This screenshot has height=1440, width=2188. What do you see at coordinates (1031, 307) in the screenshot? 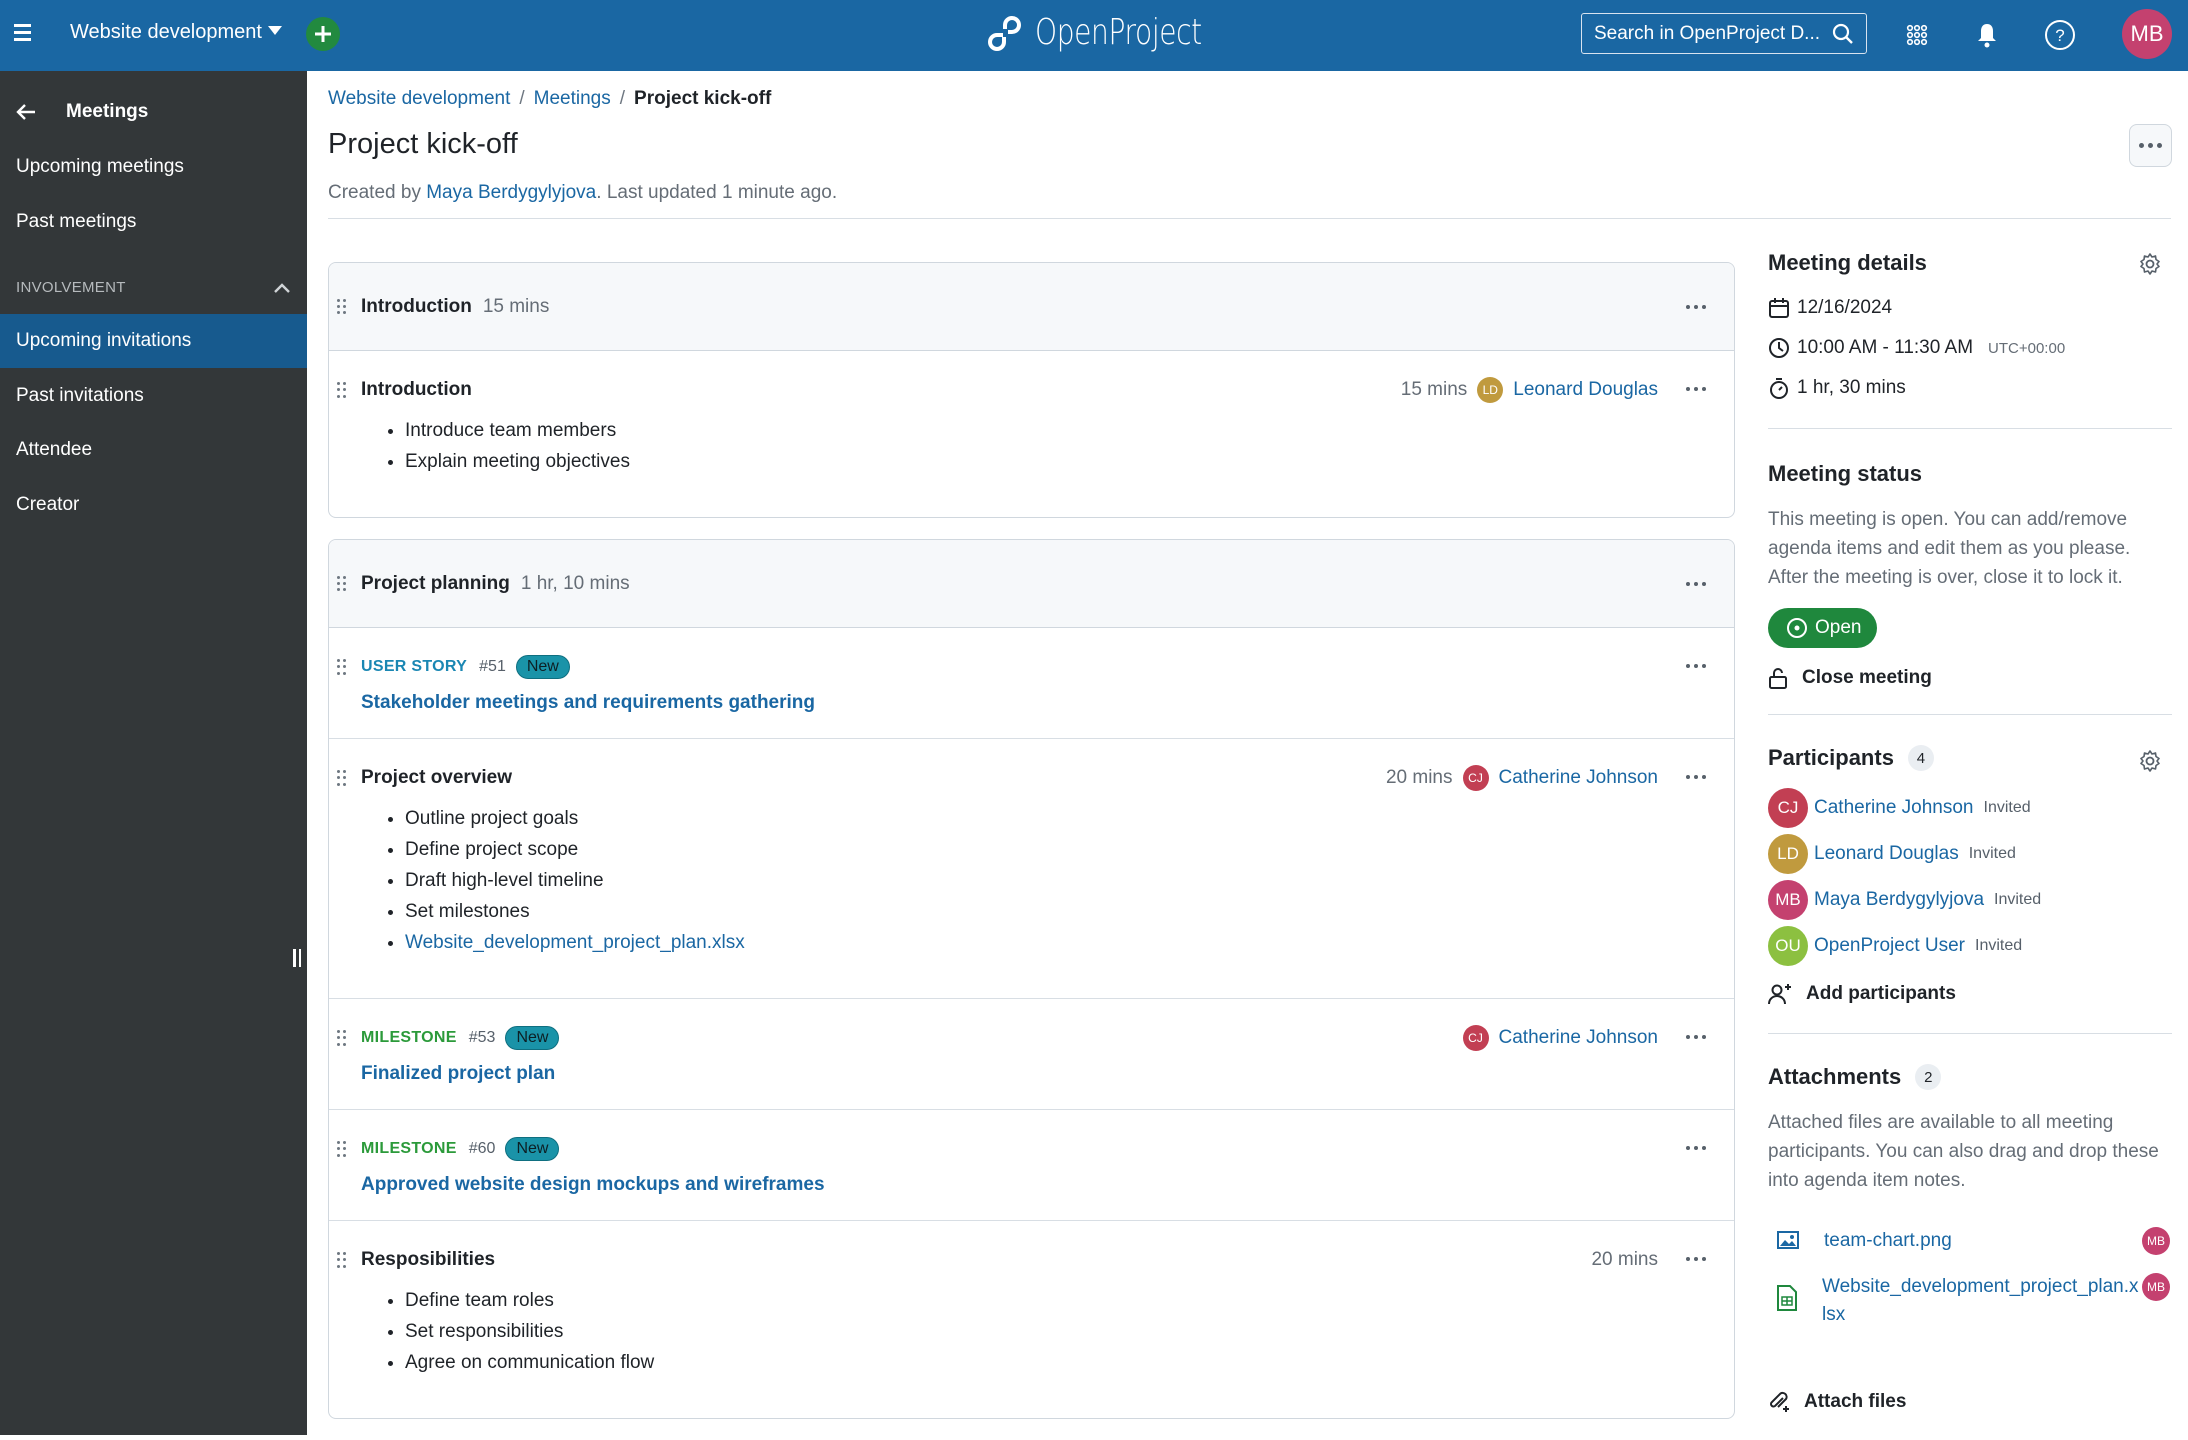
I see `section-header: Introduction 15 mins` at bounding box center [1031, 307].